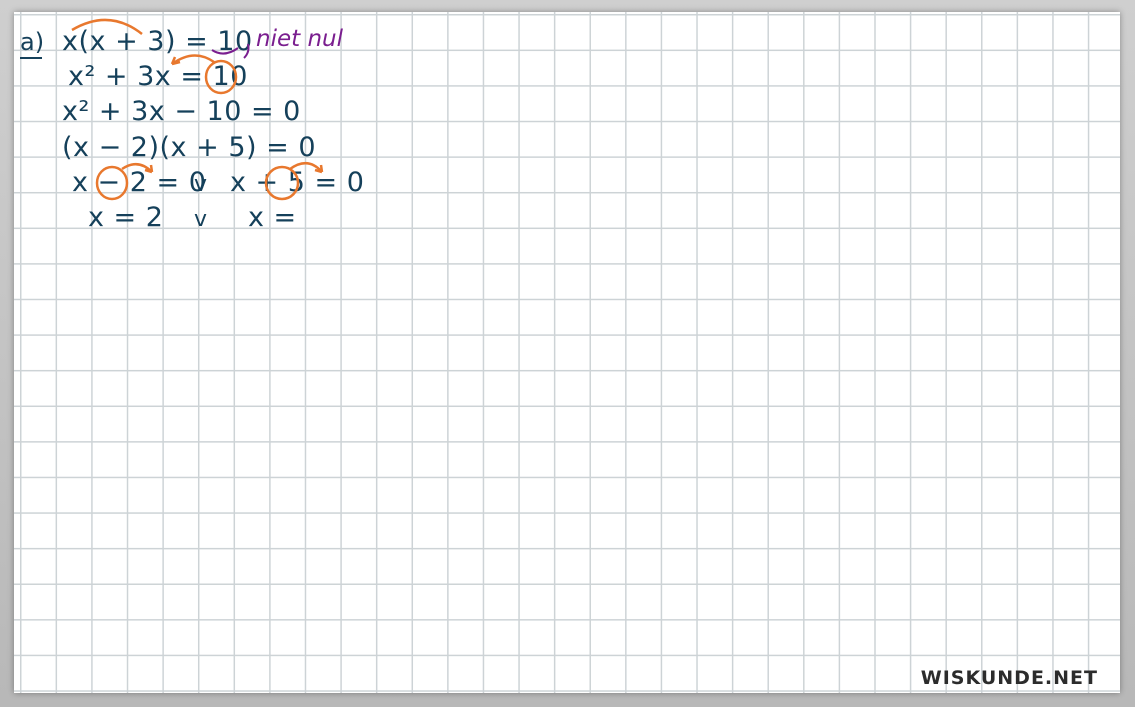 The image size is (1135, 707). Describe the element at coordinates (126, 217) in the screenshot. I see `solution-line-left: x = 2` at that location.